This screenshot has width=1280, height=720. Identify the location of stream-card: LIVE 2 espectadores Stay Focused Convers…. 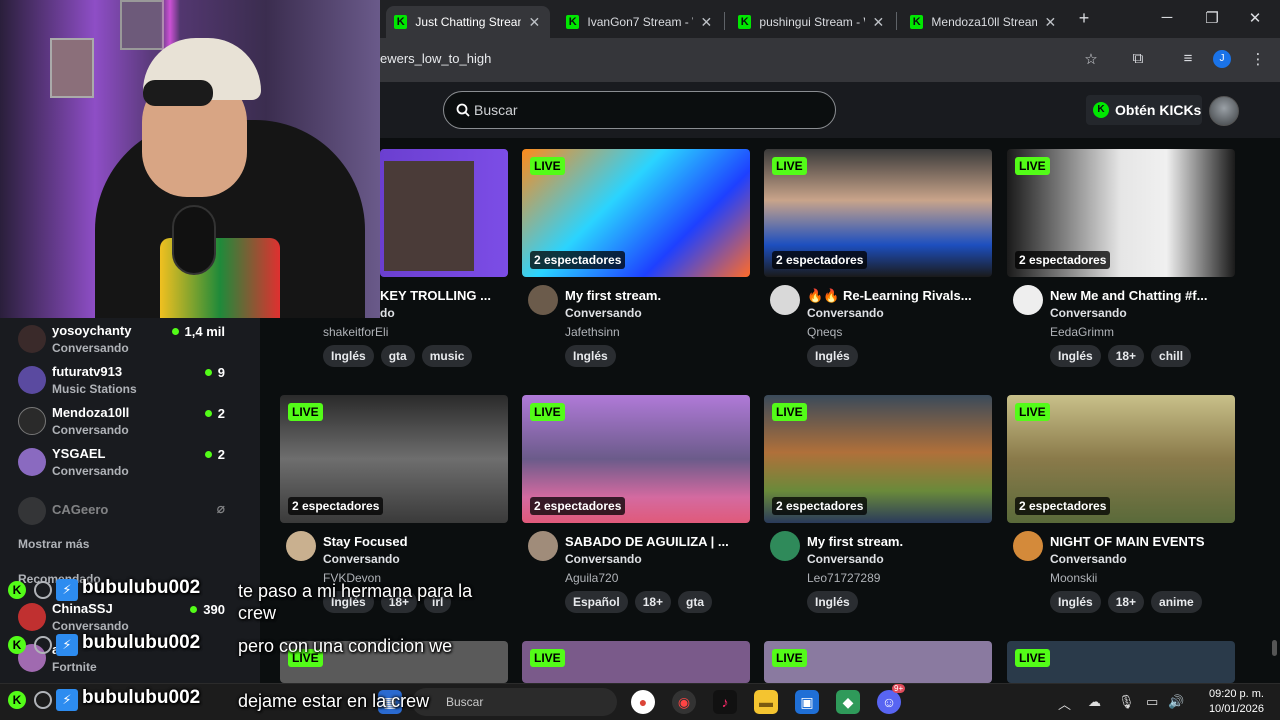
(395, 504).